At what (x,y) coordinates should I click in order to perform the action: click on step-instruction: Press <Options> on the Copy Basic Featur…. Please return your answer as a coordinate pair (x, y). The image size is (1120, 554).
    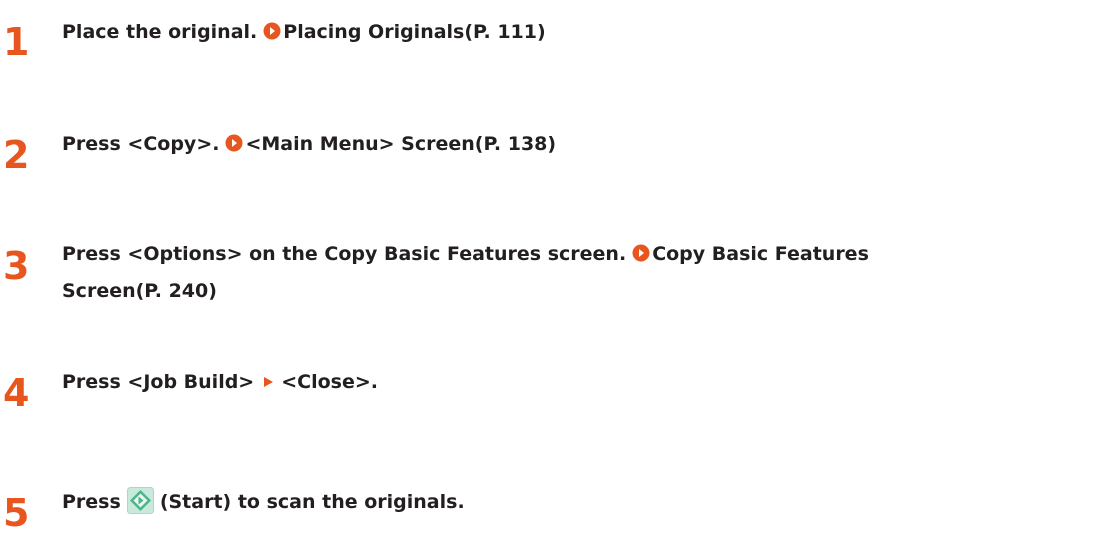
    Looking at the image, I should click on (344, 254).